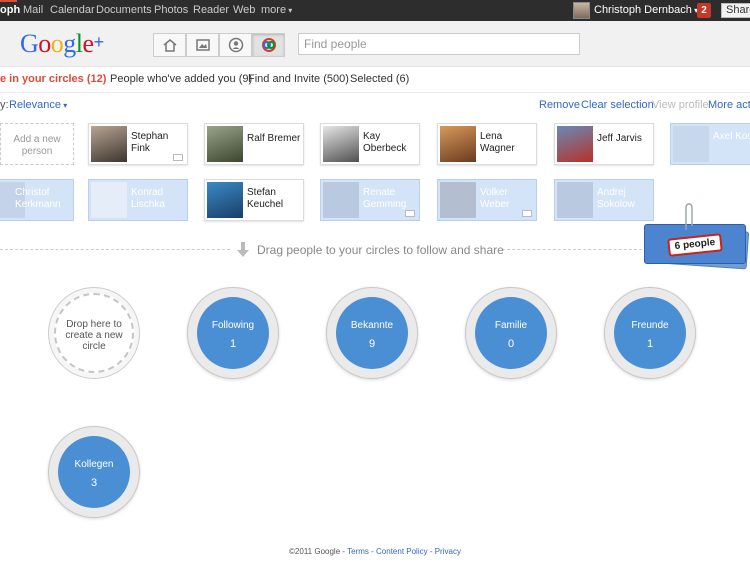 Image resolution: width=750 pixels, height=562 pixels. What do you see at coordinates (375, 92) in the screenshot?
I see `tabs-divider` at bounding box center [375, 92].